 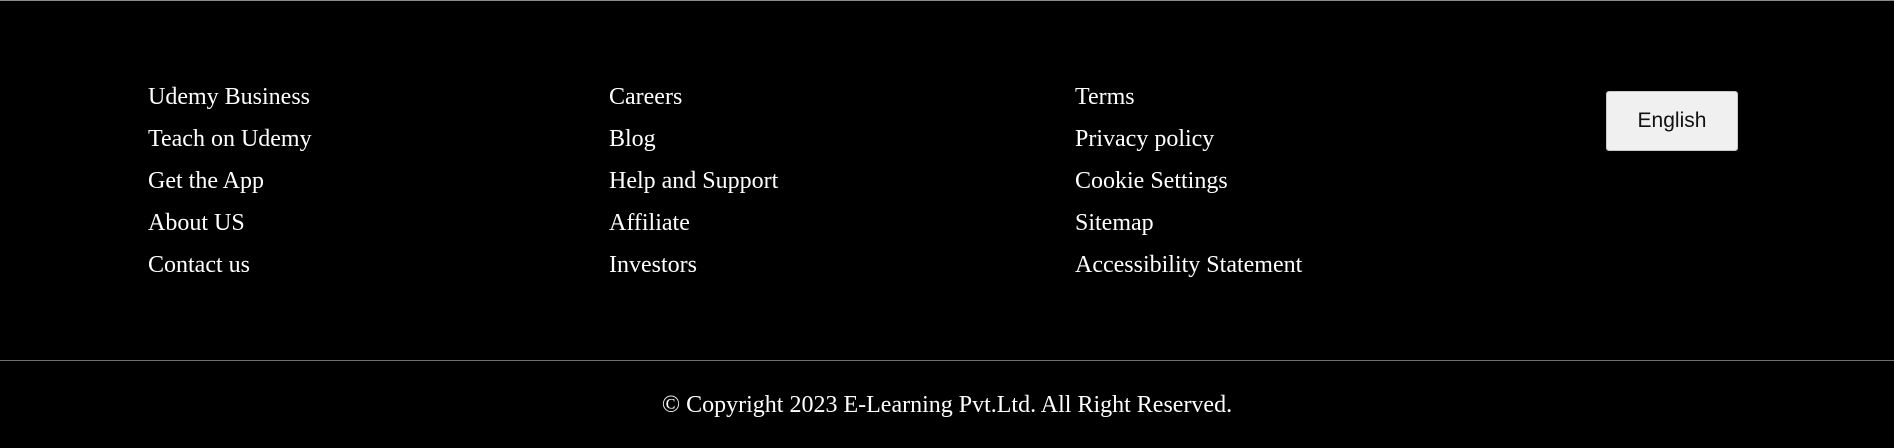 I want to click on footer-link-item: Teach on Udemy, so click(x=230, y=143).